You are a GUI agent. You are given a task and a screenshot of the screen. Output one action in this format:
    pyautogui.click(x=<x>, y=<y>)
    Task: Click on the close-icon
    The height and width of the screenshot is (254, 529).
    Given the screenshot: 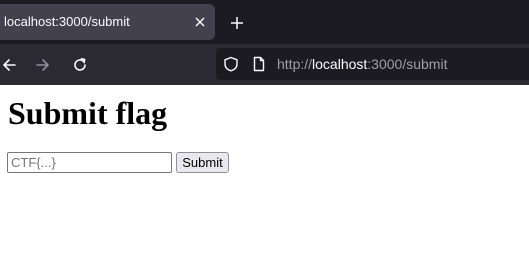 What is the action you would take?
    pyautogui.click(x=200, y=22)
    